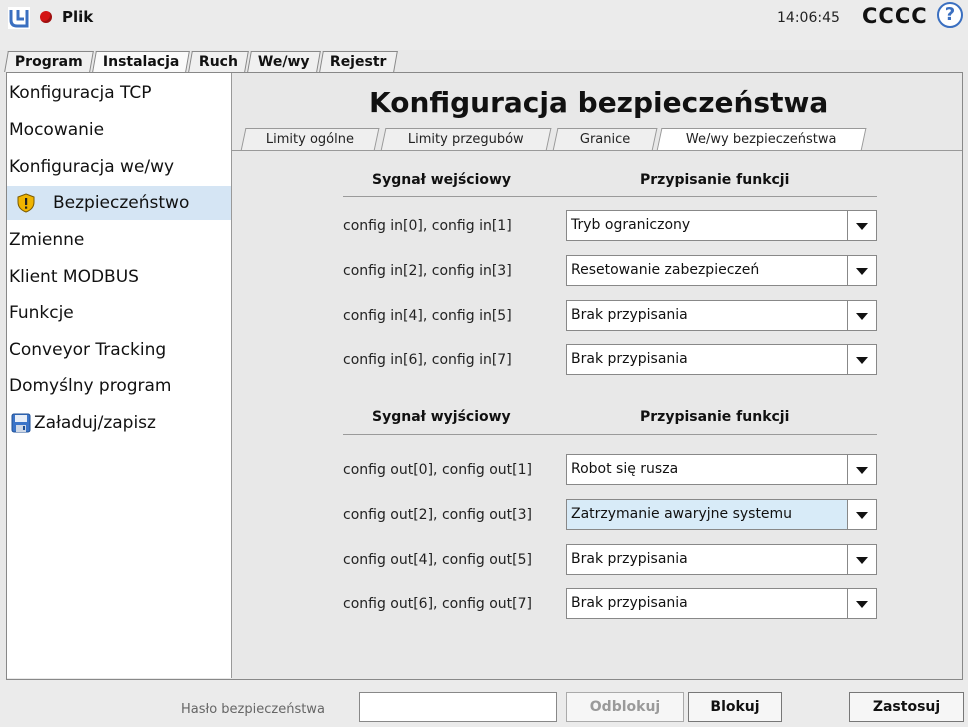 This screenshot has width=968, height=727. I want to click on robot-status-dot, so click(46, 17).